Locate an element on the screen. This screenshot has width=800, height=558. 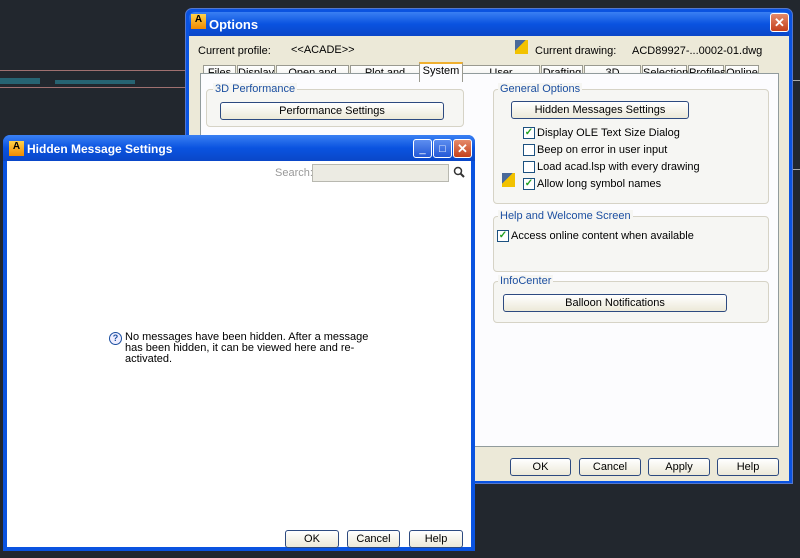
minimize-button: _ is located at coordinates (422, 148).